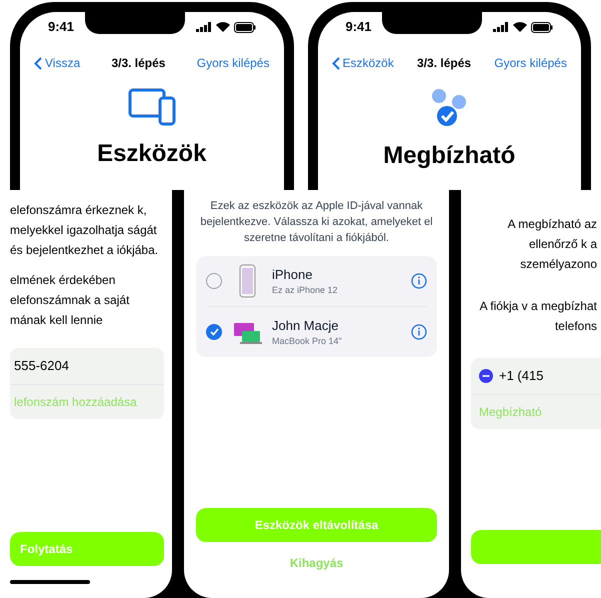 Image resolution: width=601 pixels, height=598 pixels. I want to click on phone-number: 555-6204, so click(87, 366).